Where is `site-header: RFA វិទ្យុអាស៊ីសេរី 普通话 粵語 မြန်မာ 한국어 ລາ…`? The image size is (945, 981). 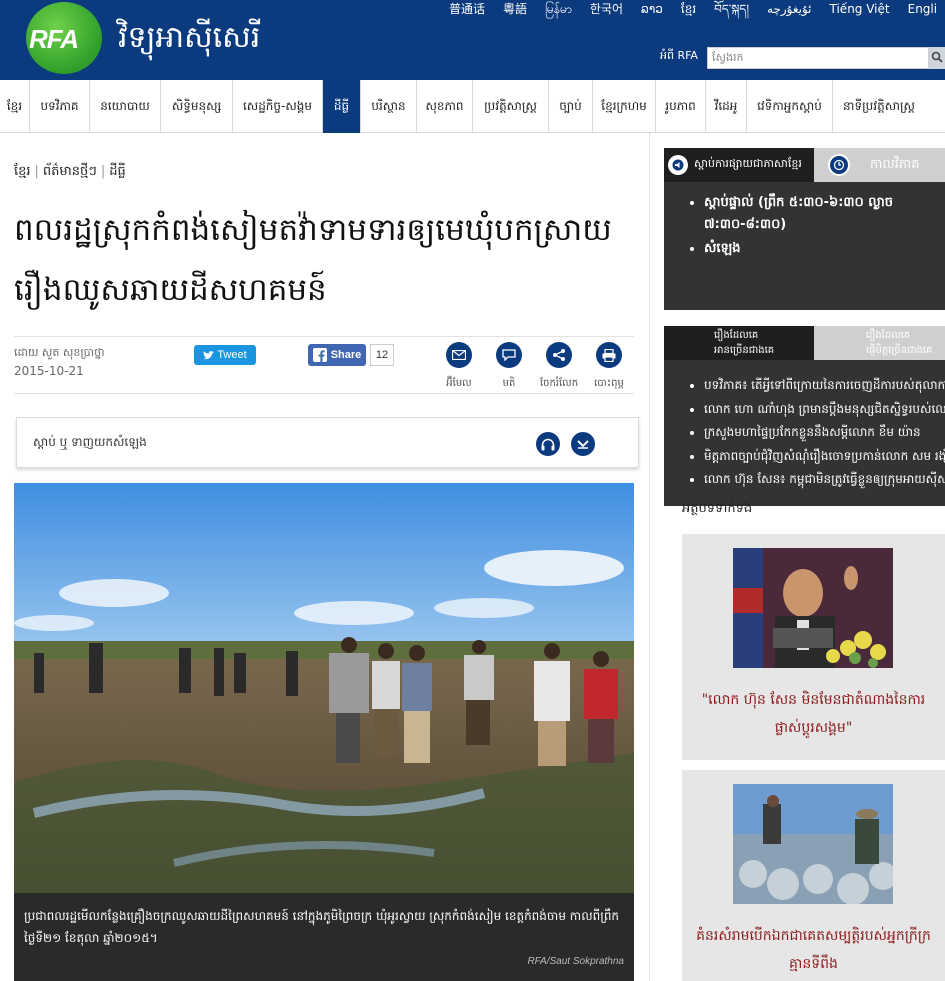 site-header: RFA វិទ្យុអាស៊ីសេរី 普通话 粵語 မြန်မာ 한국어 ລາ… is located at coordinates (472, 40).